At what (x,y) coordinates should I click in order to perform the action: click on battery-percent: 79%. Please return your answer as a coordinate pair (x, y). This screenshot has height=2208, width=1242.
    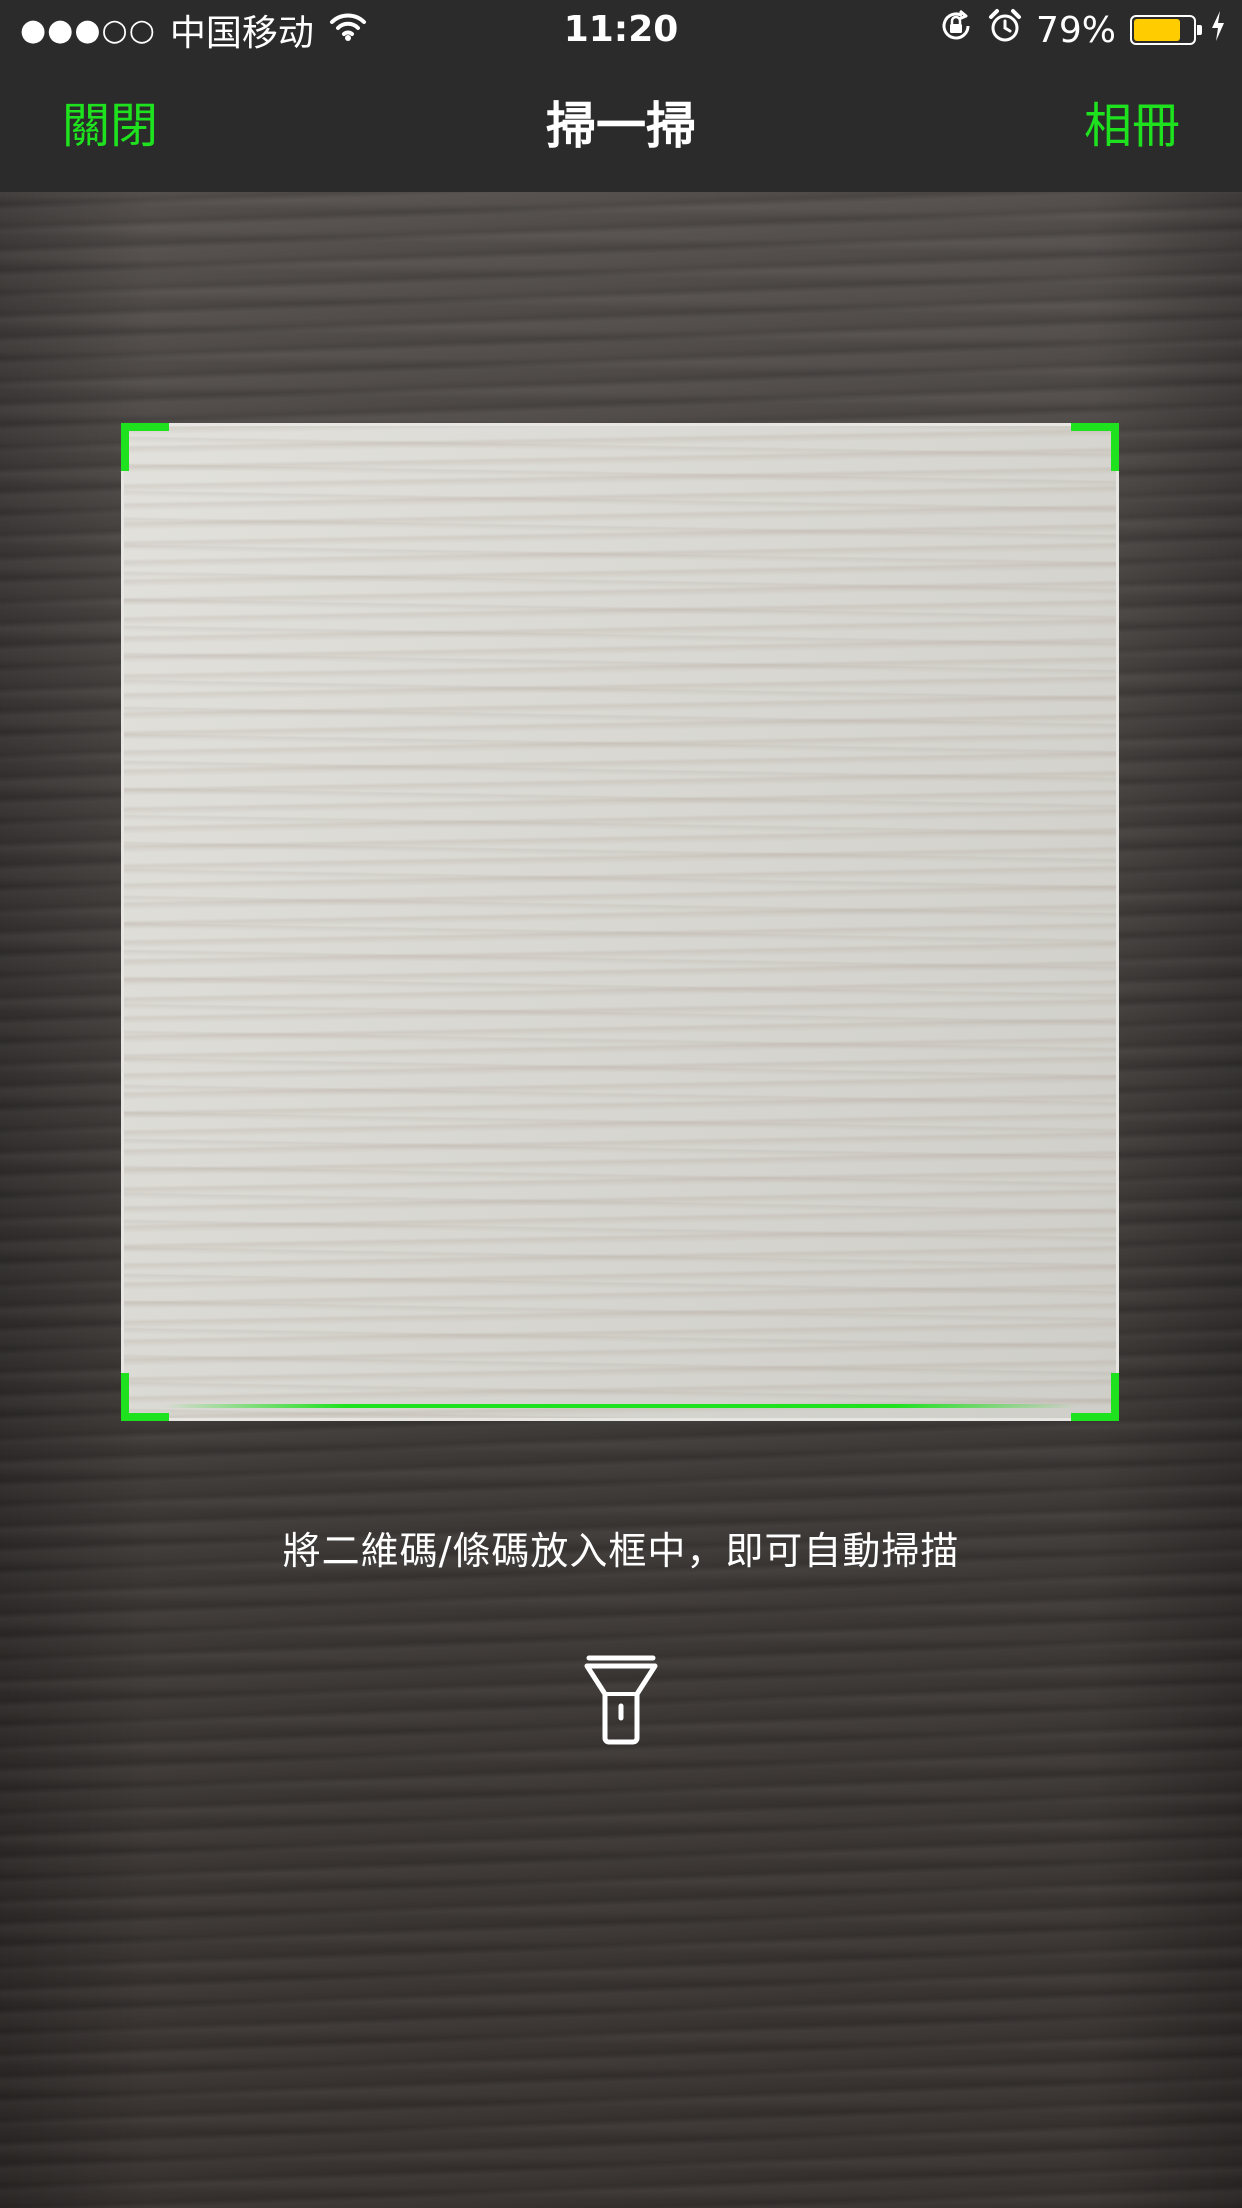
    Looking at the image, I should click on (1075, 30).